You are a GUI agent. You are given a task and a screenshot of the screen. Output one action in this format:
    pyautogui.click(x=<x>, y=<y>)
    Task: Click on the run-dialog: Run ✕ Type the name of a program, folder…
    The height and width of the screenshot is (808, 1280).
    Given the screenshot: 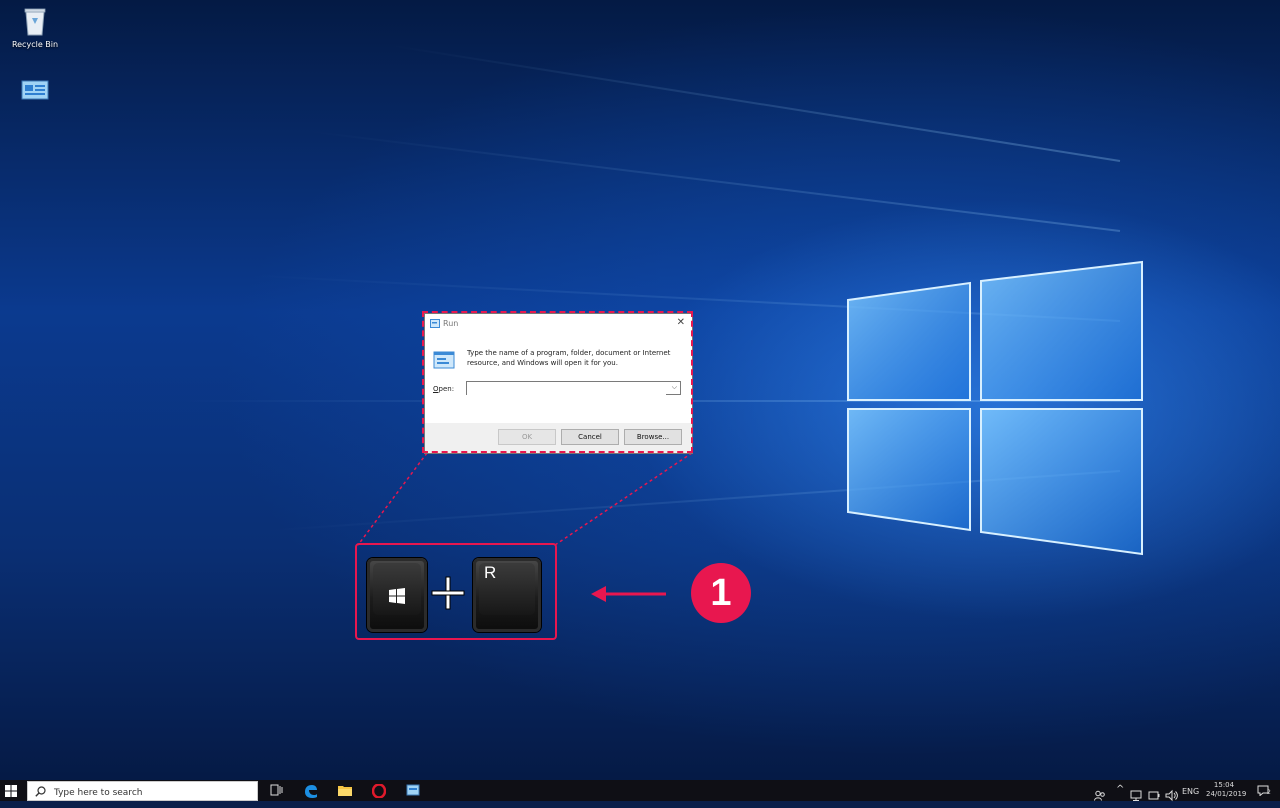 What is the action you would take?
    pyautogui.click(x=558, y=383)
    